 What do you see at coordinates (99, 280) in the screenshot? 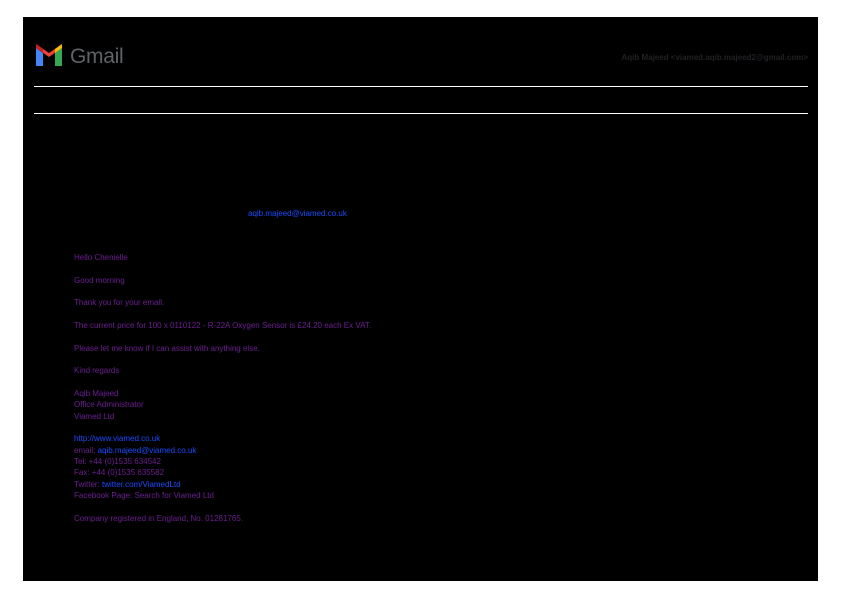
I see `good-morning-line: Good morning` at bounding box center [99, 280].